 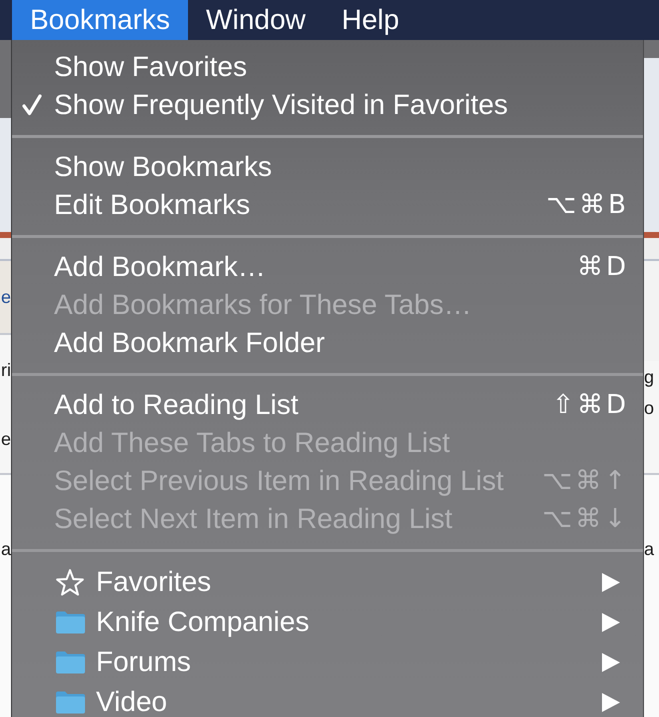 What do you see at coordinates (154, 582) in the screenshot?
I see `menu-item: Favorites` at bounding box center [154, 582].